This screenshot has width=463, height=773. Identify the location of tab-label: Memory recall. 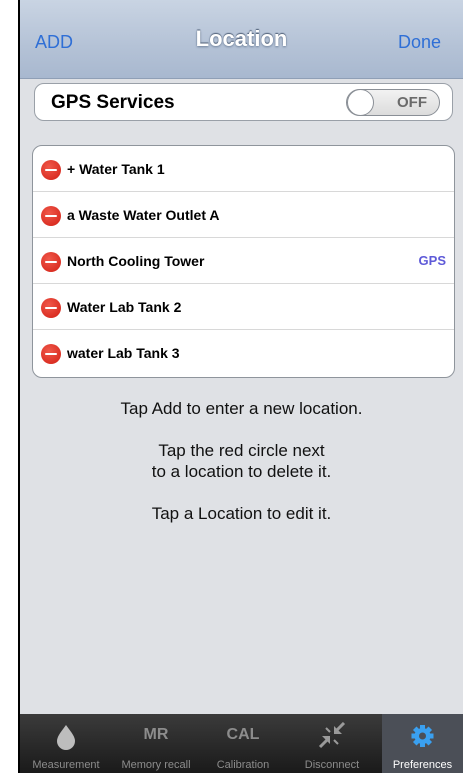
(156, 765).